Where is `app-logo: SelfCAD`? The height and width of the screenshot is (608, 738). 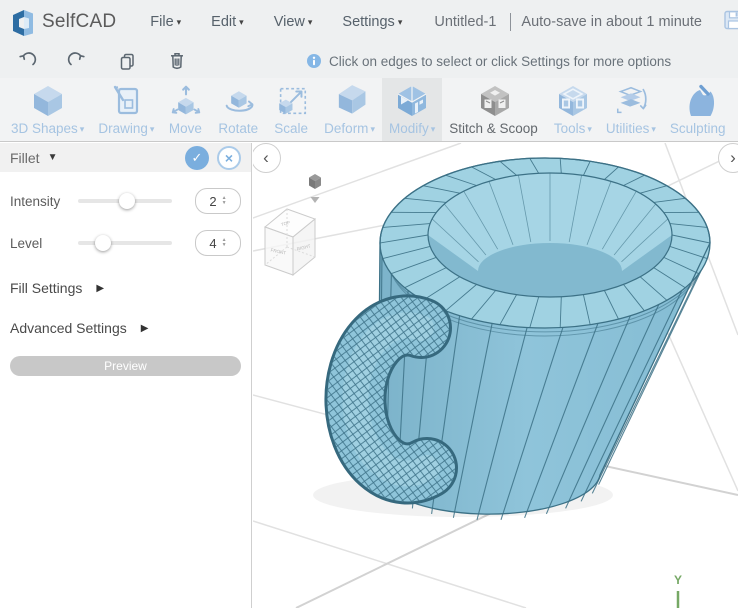 app-logo: SelfCAD is located at coordinates (58, 22).